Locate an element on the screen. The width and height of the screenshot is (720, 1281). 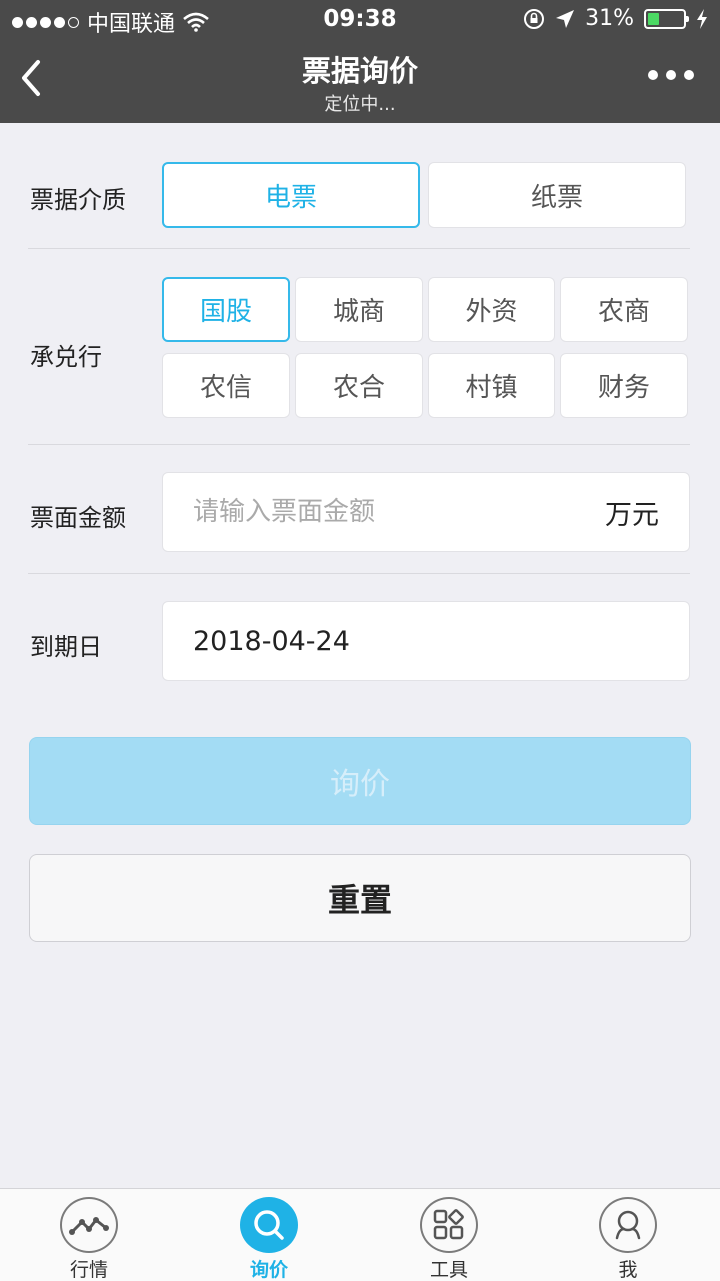
amount-field: 万元 is located at coordinates (426, 512).